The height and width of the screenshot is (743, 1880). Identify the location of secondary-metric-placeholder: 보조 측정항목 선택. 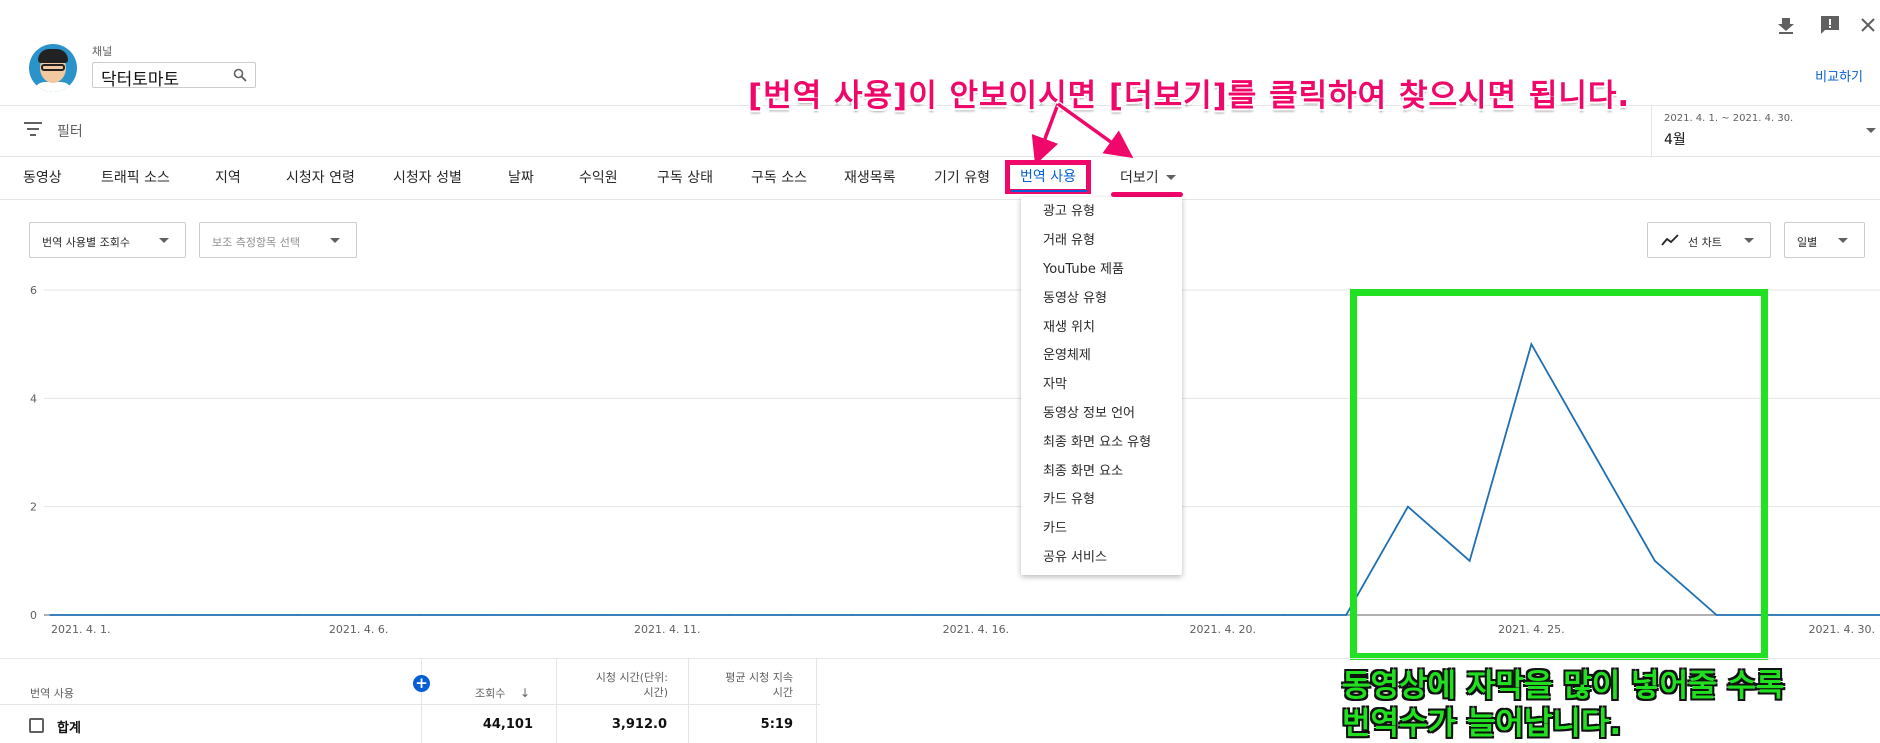
(256, 242).